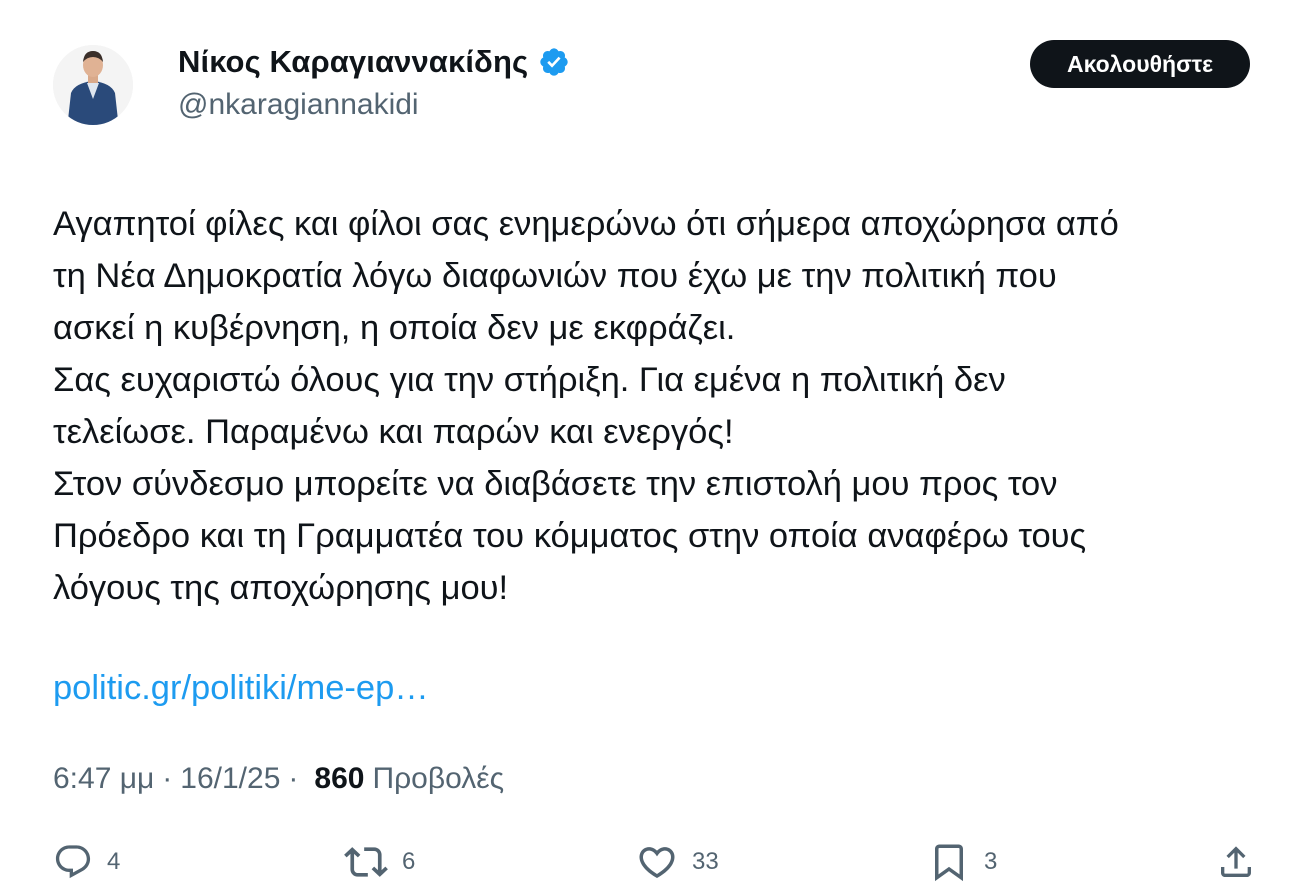  Describe the element at coordinates (114, 861) in the screenshot. I see `reply-count: 4` at that location.